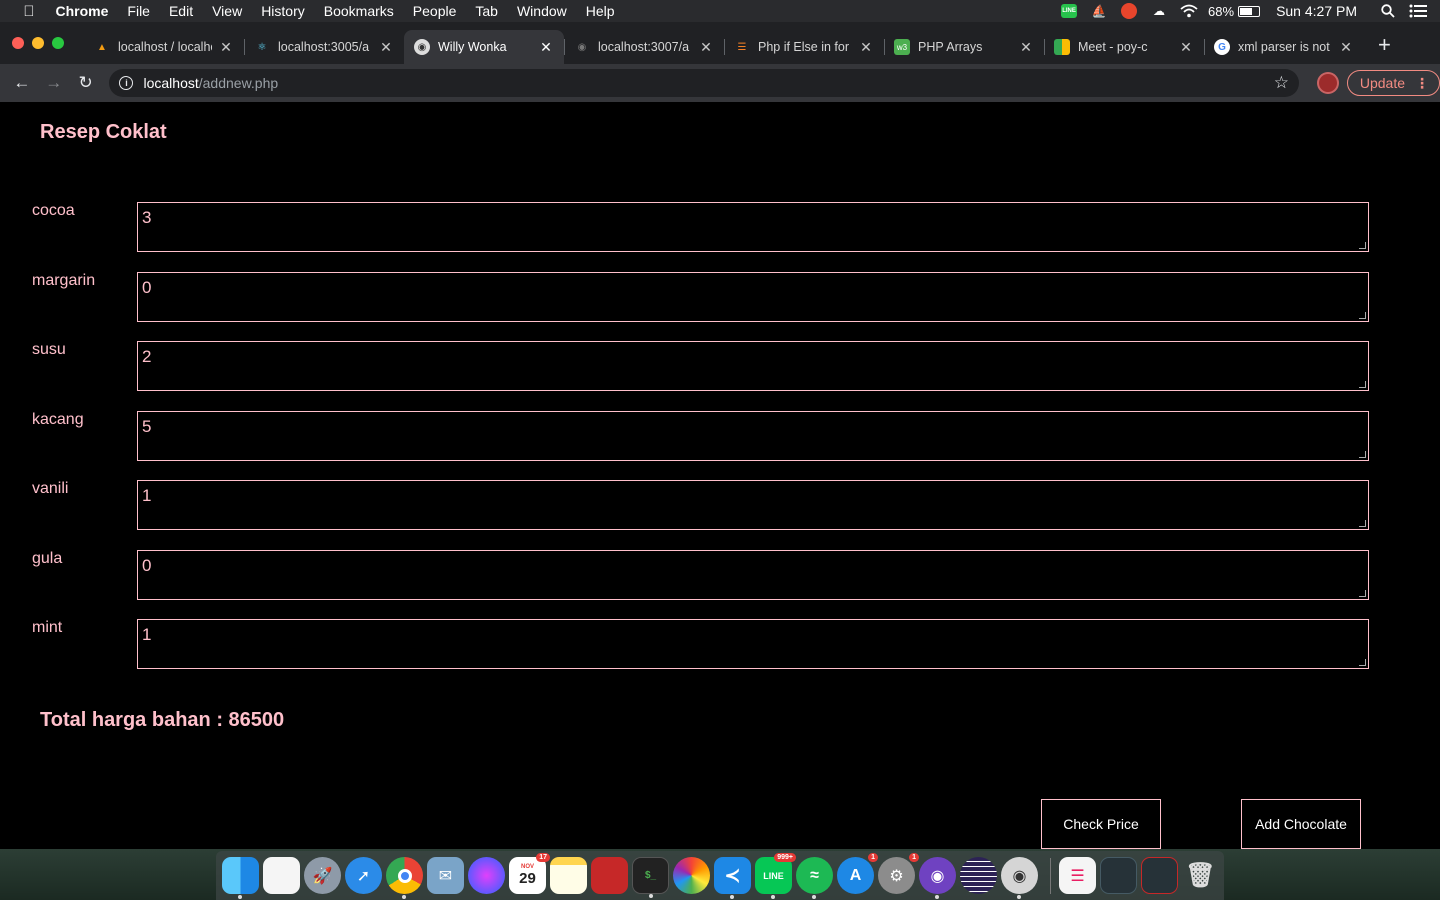 The image size is (1440, 900). I want to click on line-app-icon: LINE 999+, so click(775, 876).